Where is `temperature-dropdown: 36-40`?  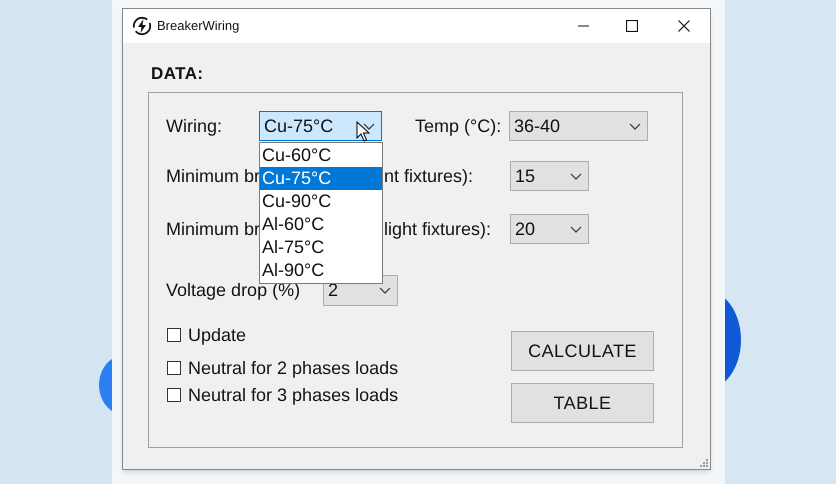 temperature-dropdown: 36-40 is located at coordinates (578, 126).